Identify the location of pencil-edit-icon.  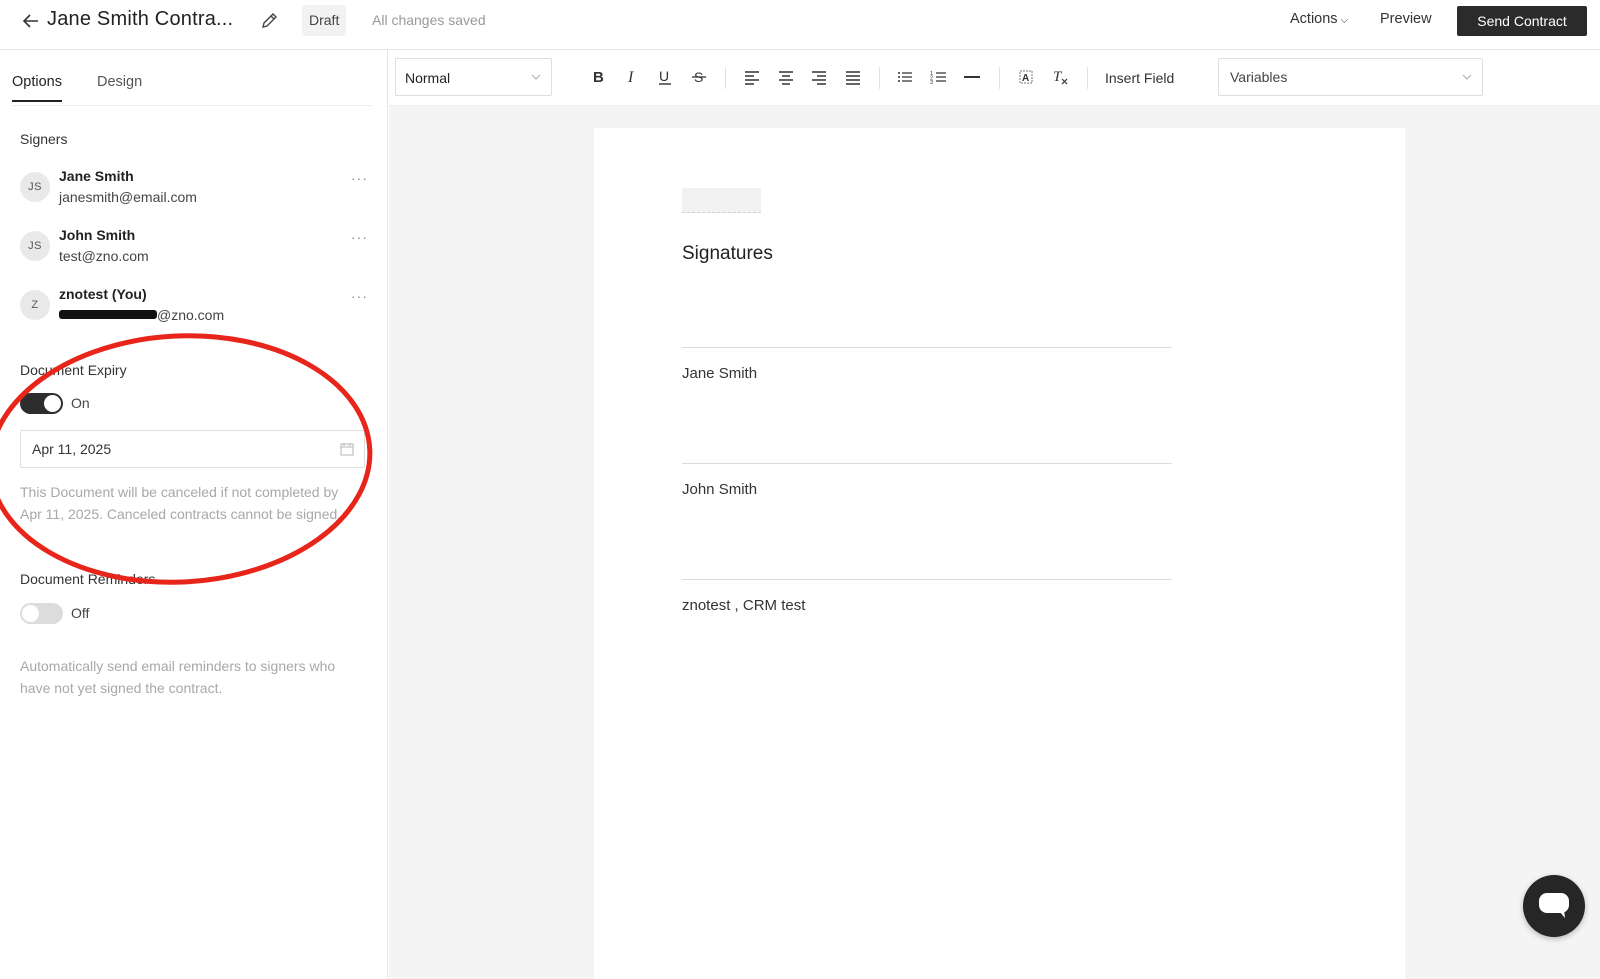
(269, 21).